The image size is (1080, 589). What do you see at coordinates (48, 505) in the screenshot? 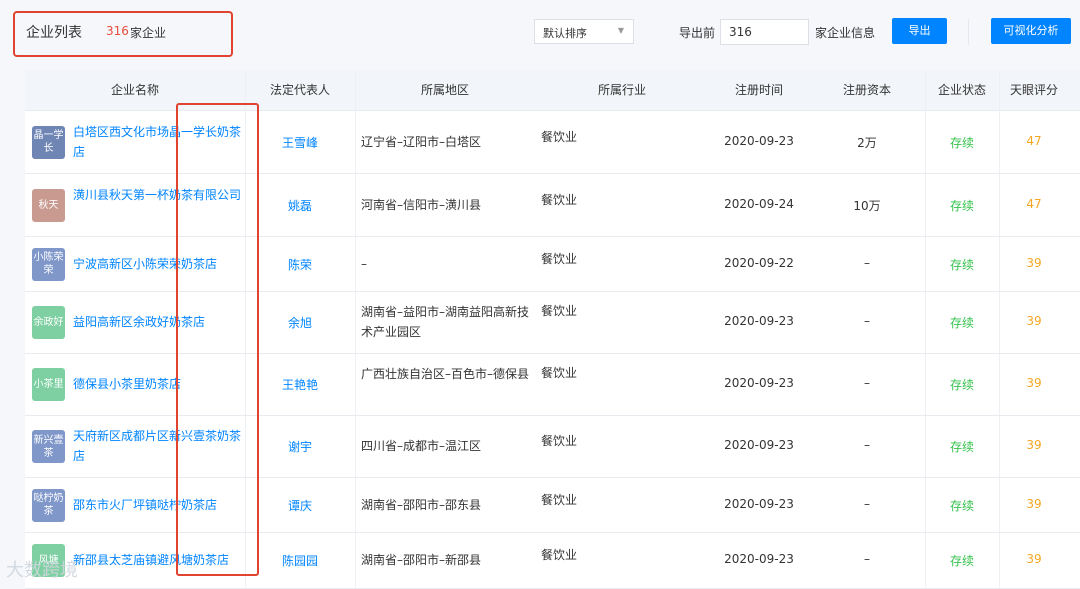
I see `company-logo: 哒柠奶茶` at bounding box center [48, 505].